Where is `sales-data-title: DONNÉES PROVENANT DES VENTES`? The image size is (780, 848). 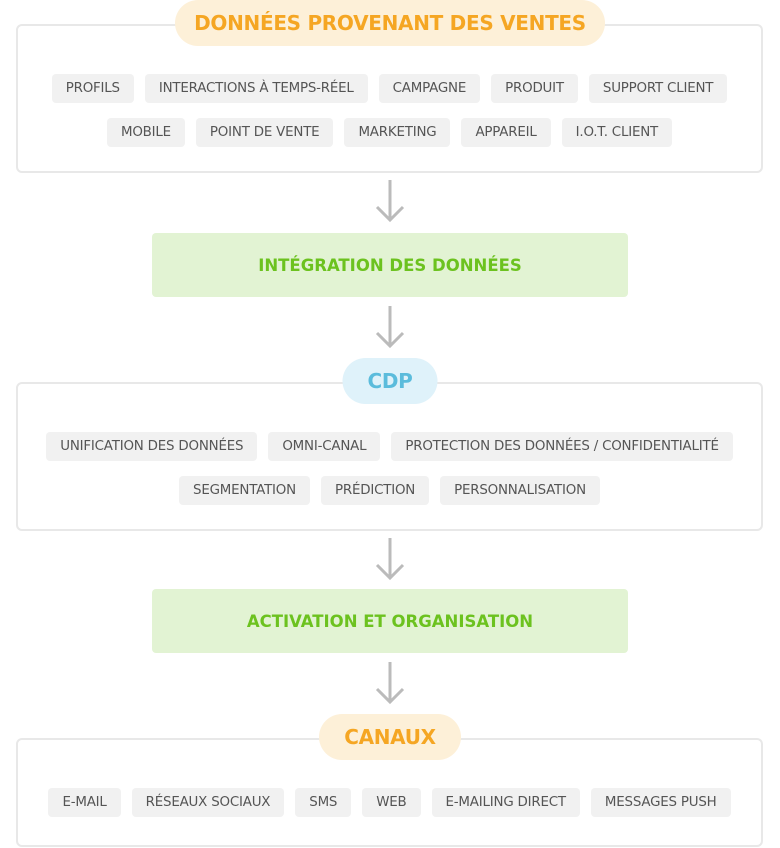
sales-data-title: DONNÉES PROVENANT DES VENTES is located at coordinates (390, 23).